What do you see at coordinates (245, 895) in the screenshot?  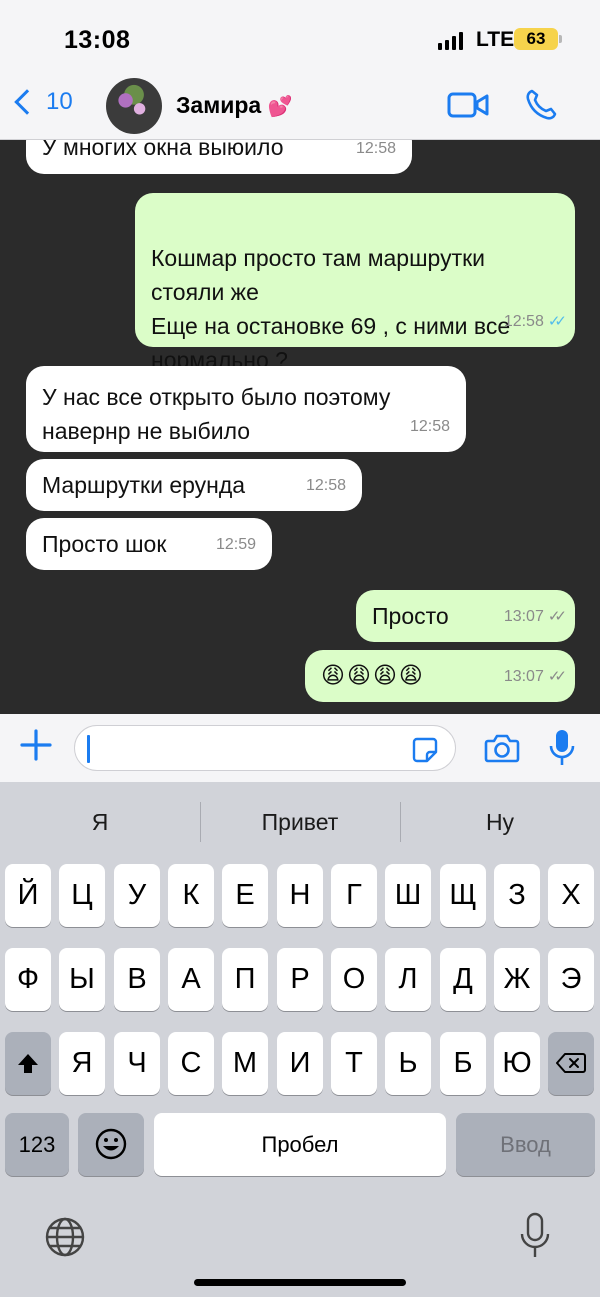 I see `key: Е` at bounding box center [245, 895].